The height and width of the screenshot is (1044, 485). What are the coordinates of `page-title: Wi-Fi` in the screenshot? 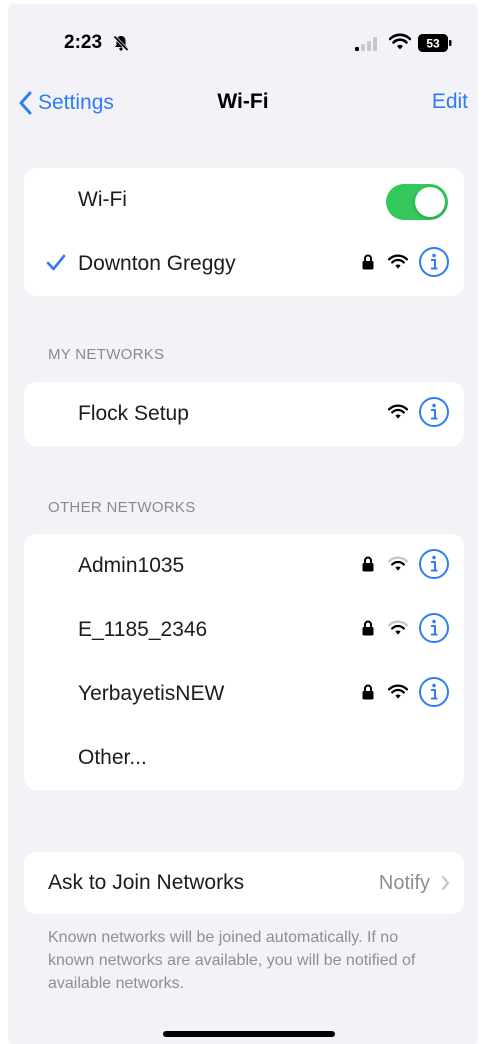 It's located at (243, 101).